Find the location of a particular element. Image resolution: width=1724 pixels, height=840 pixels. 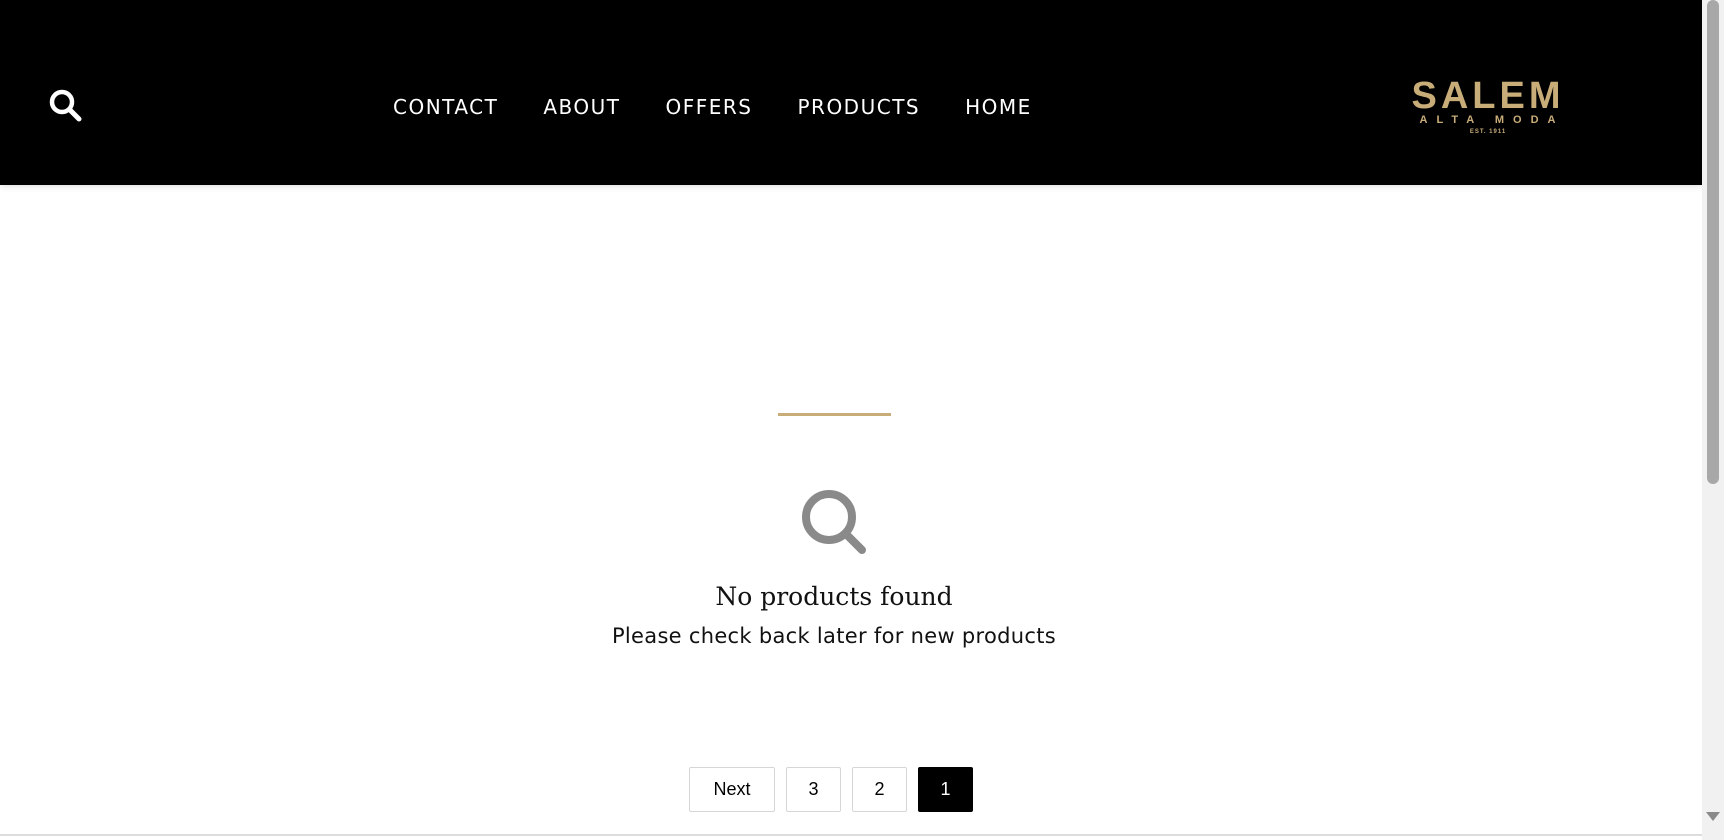

pagination: Next 3 2 1 is located at coordinates (831, 789).